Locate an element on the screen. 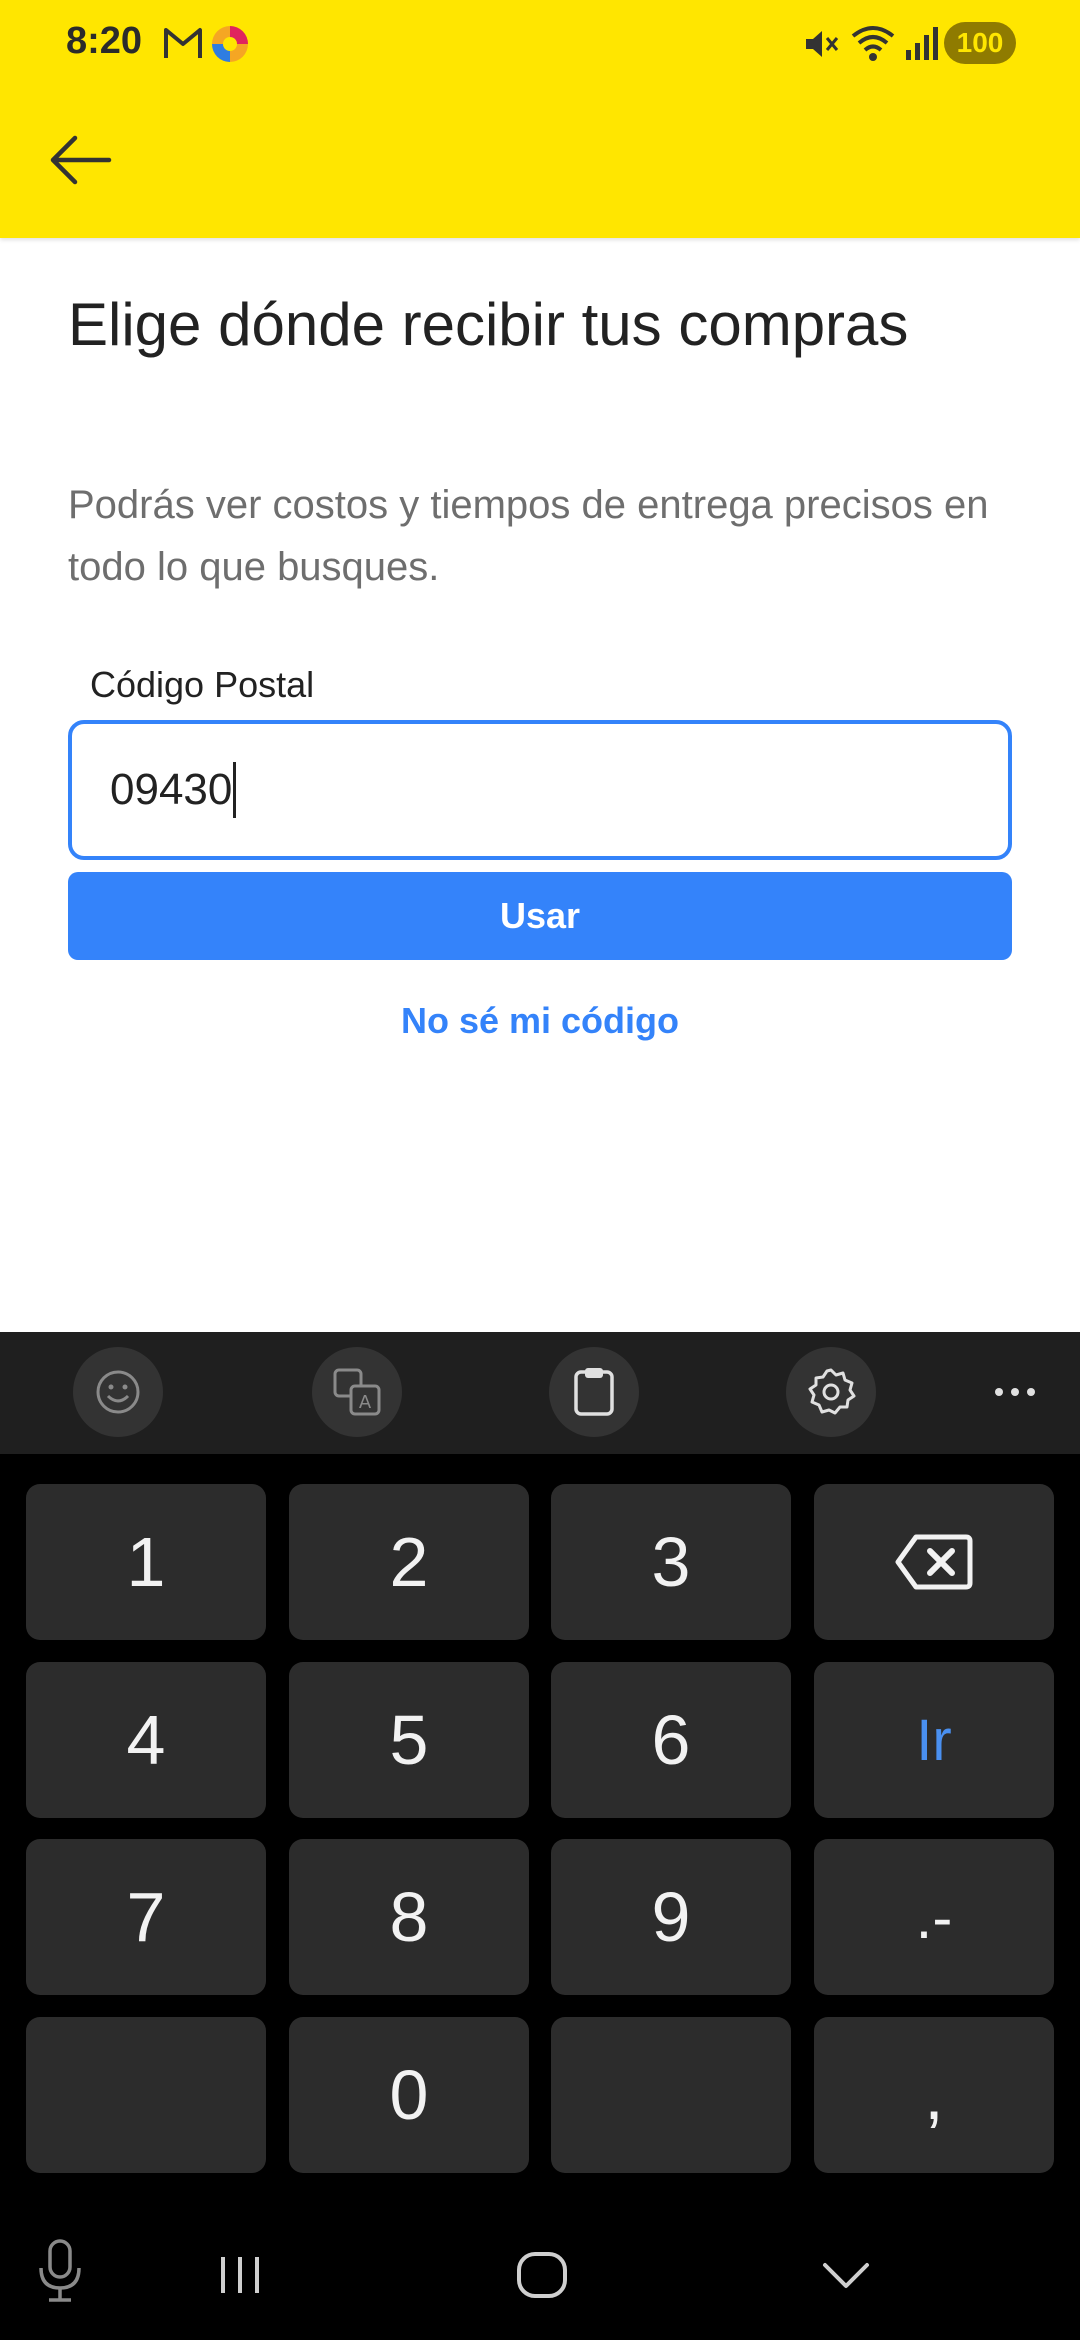 This screenshot has height=2340, width=1080. microphone-icon is located at coordinates (60, 2270).